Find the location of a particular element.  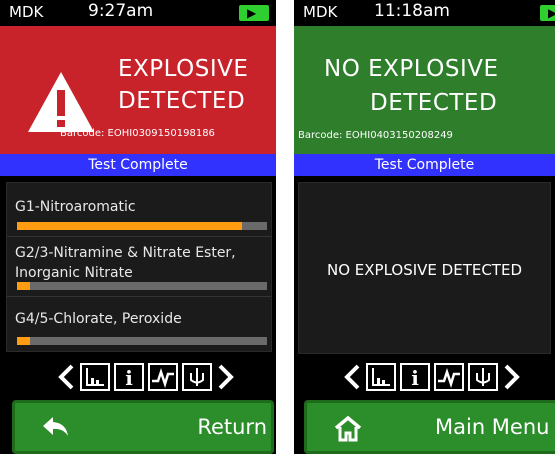

home-icon is located at coordinates (348, 428).